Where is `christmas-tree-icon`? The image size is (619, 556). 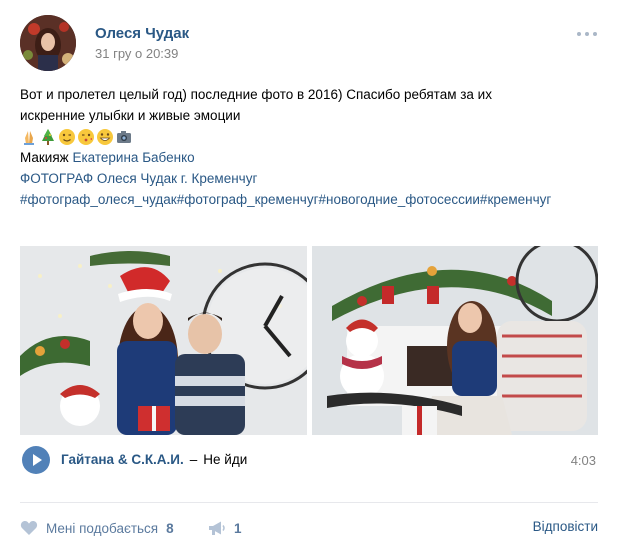 christmas-tree-icon is located at coordinates (48, 137).